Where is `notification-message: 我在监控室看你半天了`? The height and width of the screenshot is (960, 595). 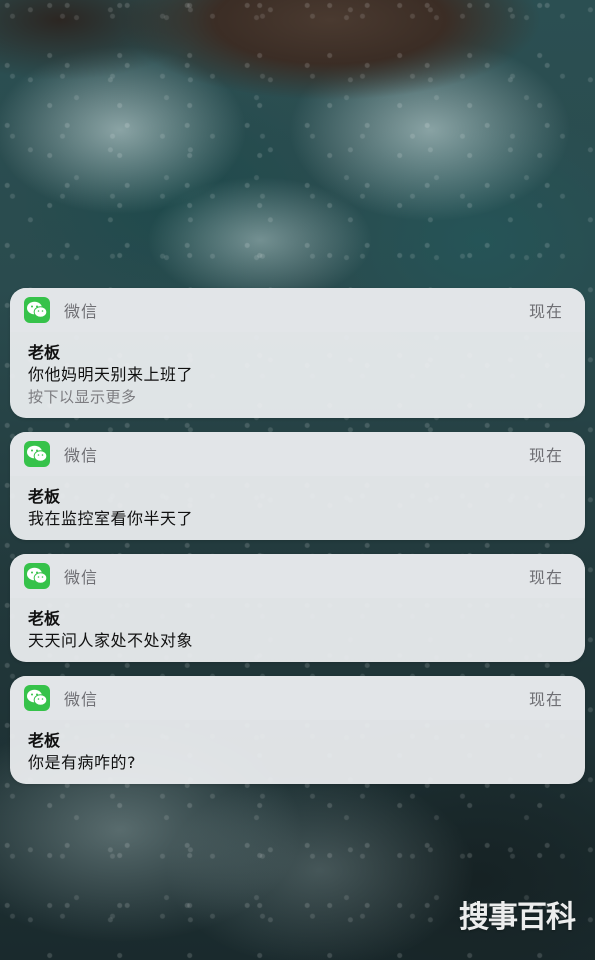 notification-message: 我在监控室看你半天了 is located at coordinates (111, 518).